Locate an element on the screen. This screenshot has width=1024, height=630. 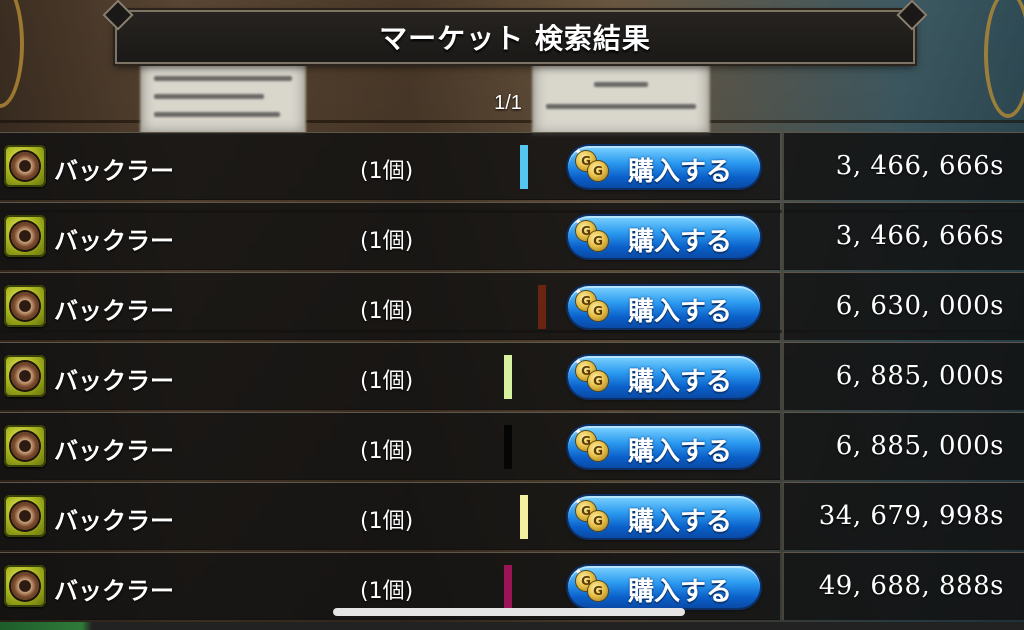
listing-row: バックラー (1個) ✦ G G 購入する 6, 630, 000s is located at coordinates (512, 306).